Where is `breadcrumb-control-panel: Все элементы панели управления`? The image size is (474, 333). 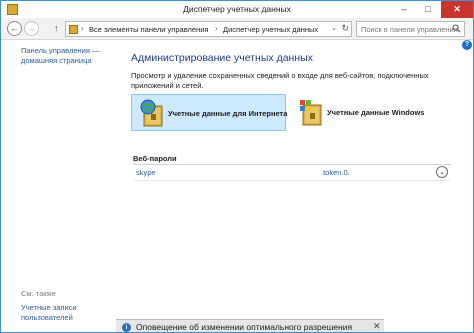
breadcrumb-control-panel: Все элементы панели управления is located at coordinates (148, 29).